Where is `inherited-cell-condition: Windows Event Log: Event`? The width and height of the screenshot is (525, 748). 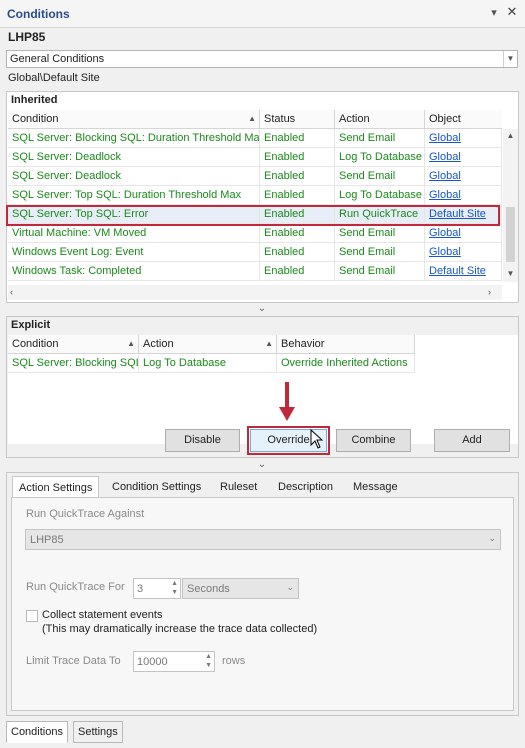
inherited-cell-condition: Windows Event Log: Event is located at coordinates (134, 252).